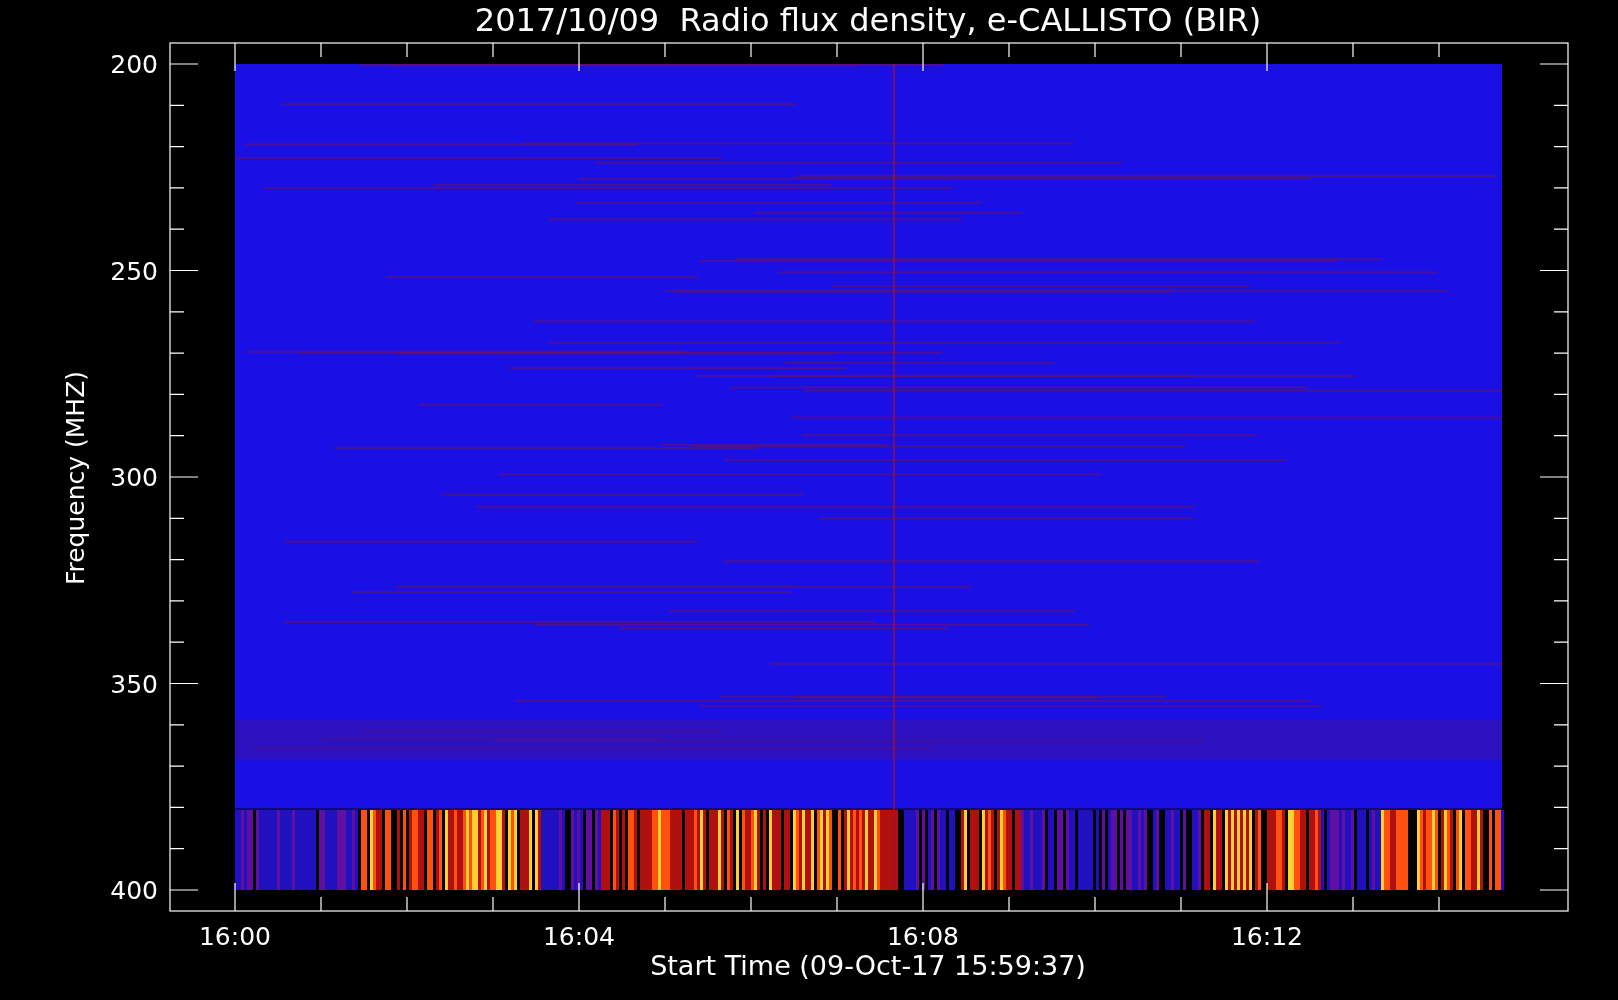  What do you see at coordinates (579, 936) in the screenshot?
I see `x-tick-label: 16:04` at bounding box center [579, 936].